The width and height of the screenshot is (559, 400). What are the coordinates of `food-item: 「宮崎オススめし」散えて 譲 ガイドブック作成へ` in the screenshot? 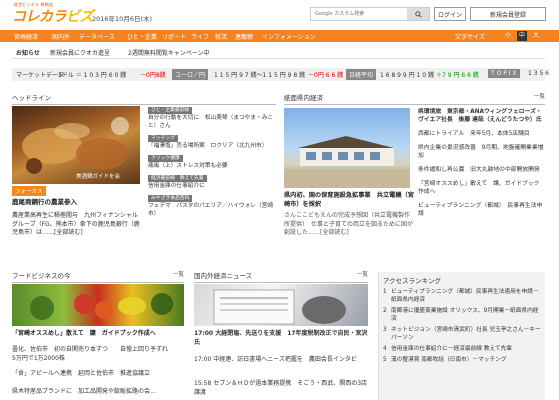 It's located at (98, 334).